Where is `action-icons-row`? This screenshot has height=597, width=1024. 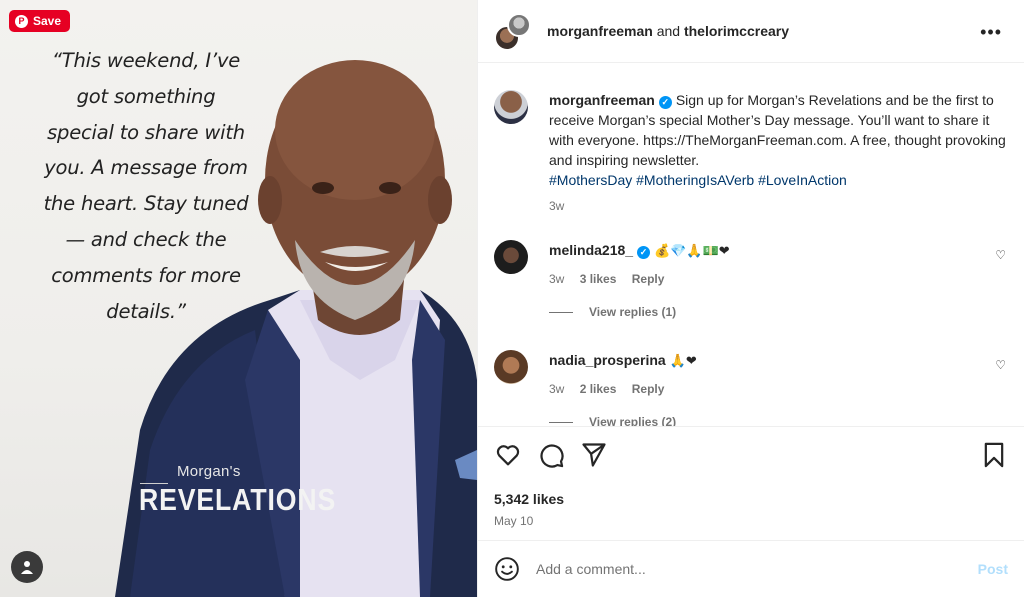 action-icons-row is located at coordinates (751, 455).